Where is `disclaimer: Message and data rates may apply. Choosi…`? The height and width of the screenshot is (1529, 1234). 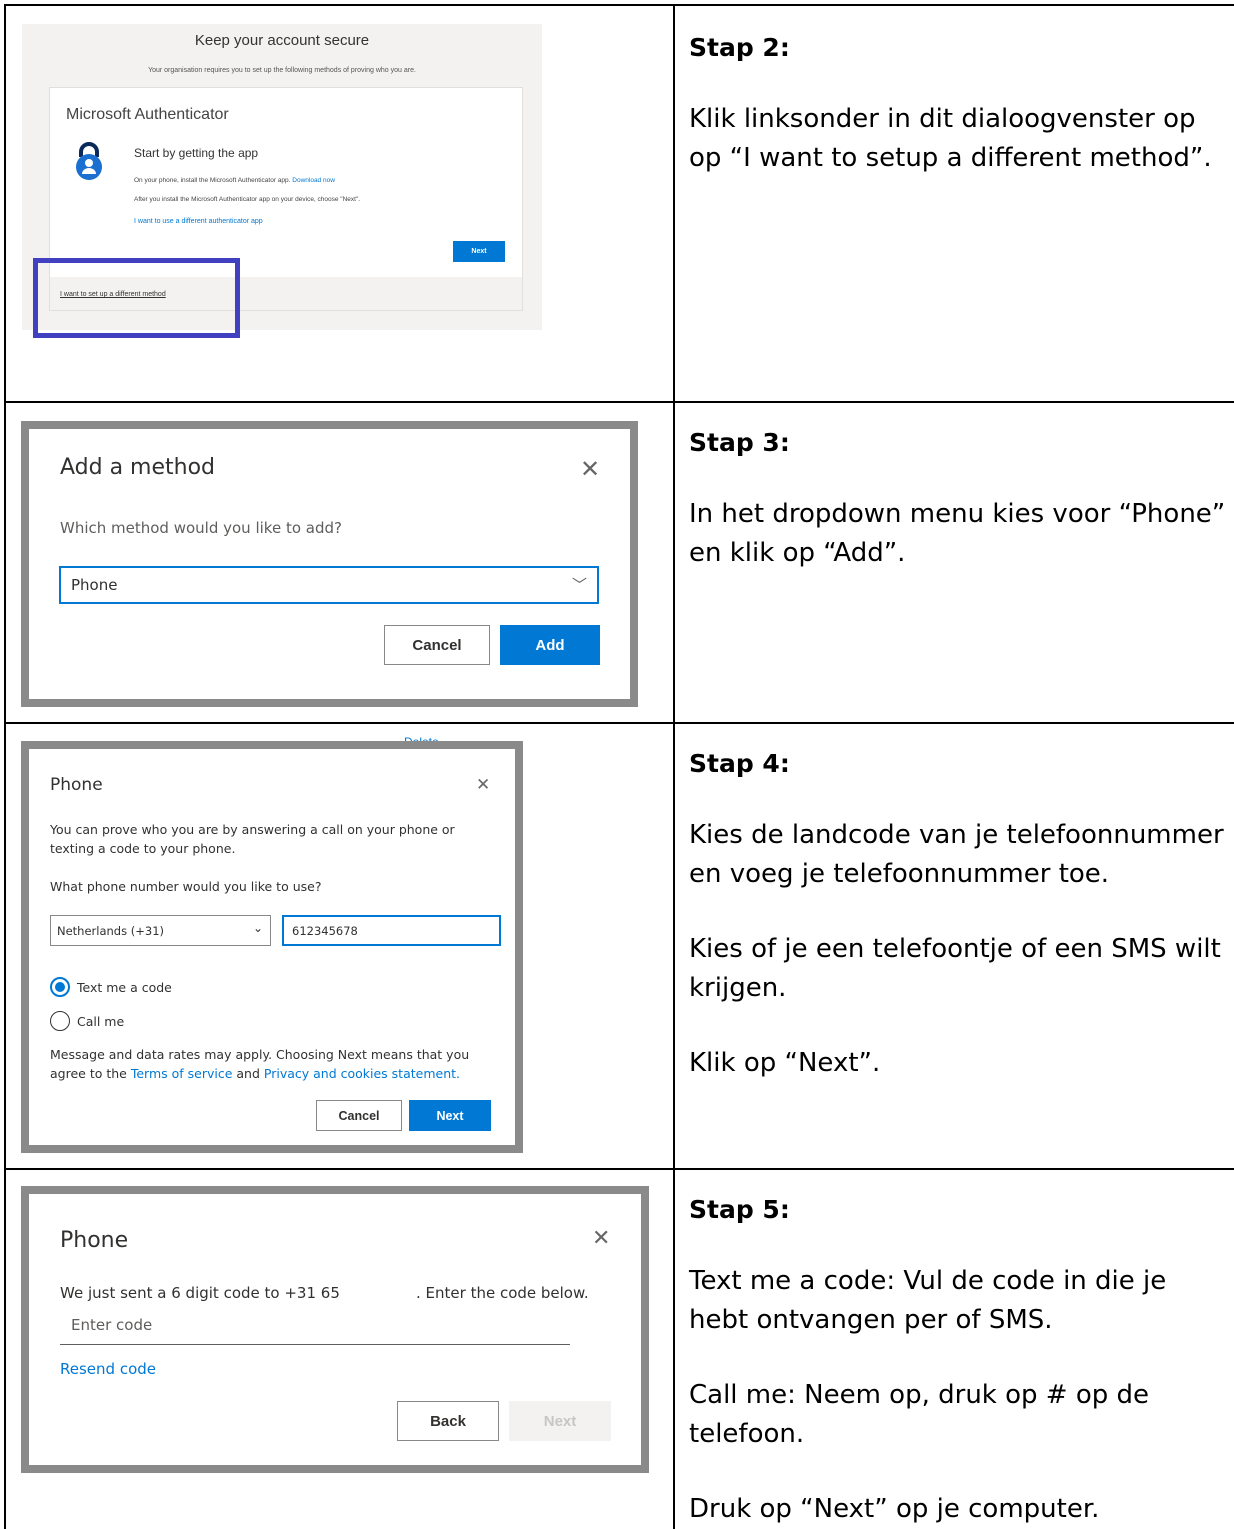 disclaimer: Message and data rates may apply. Choosi… is located at coordinates (260, 1064).